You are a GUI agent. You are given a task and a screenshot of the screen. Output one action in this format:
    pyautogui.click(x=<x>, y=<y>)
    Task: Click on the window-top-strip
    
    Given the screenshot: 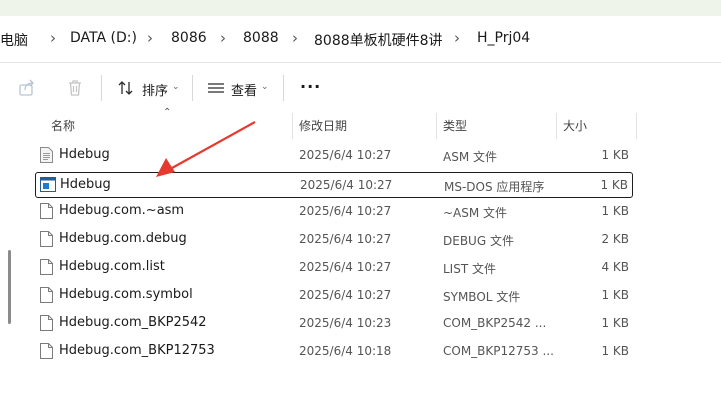 What is the action you would take?
    pyautogui.click(x=360, y=8)
    